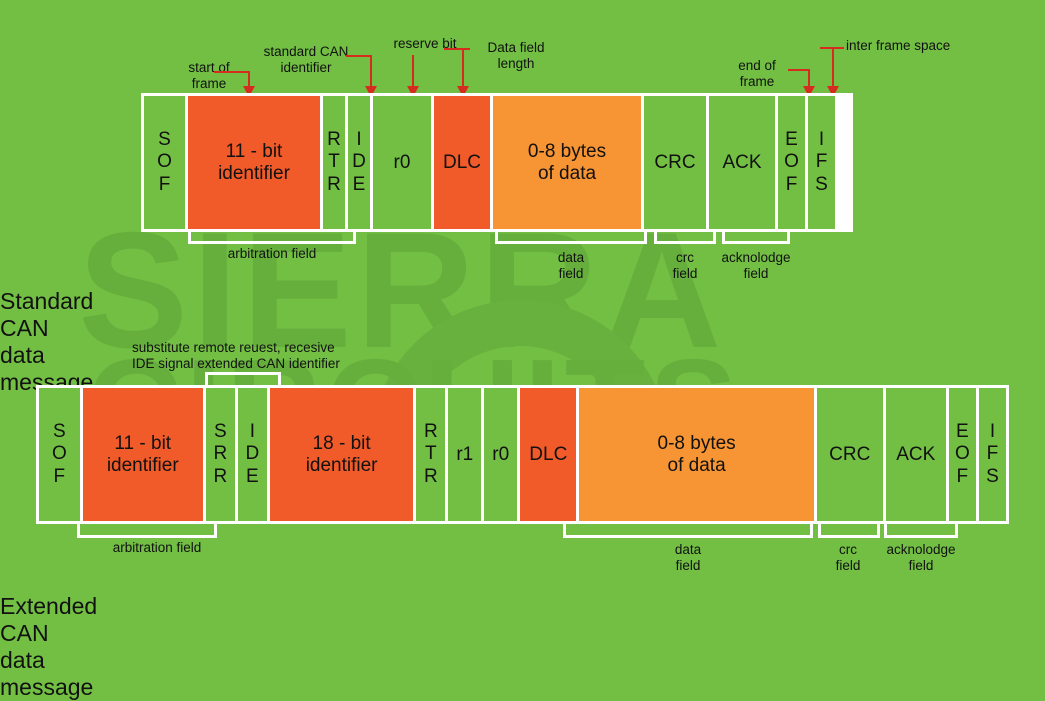 Image resolution: width=1045 pixels, height=701 pixels. I want to click on ext-frame-cell-r1: r1, so click(465, 454).